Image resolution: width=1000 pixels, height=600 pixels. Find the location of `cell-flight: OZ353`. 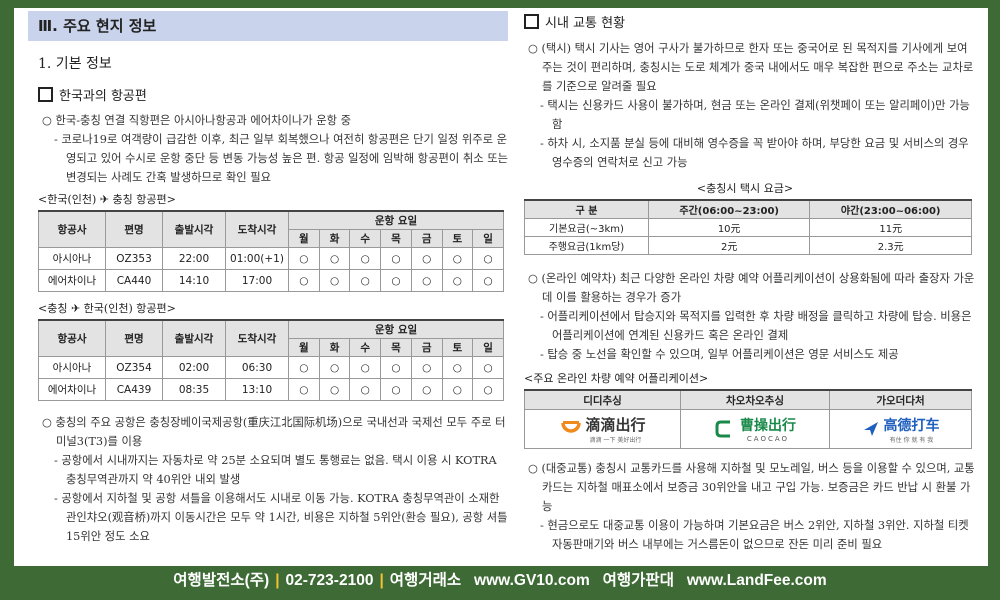

cell-flight: OZ353 is located at coordinates (134, 258).